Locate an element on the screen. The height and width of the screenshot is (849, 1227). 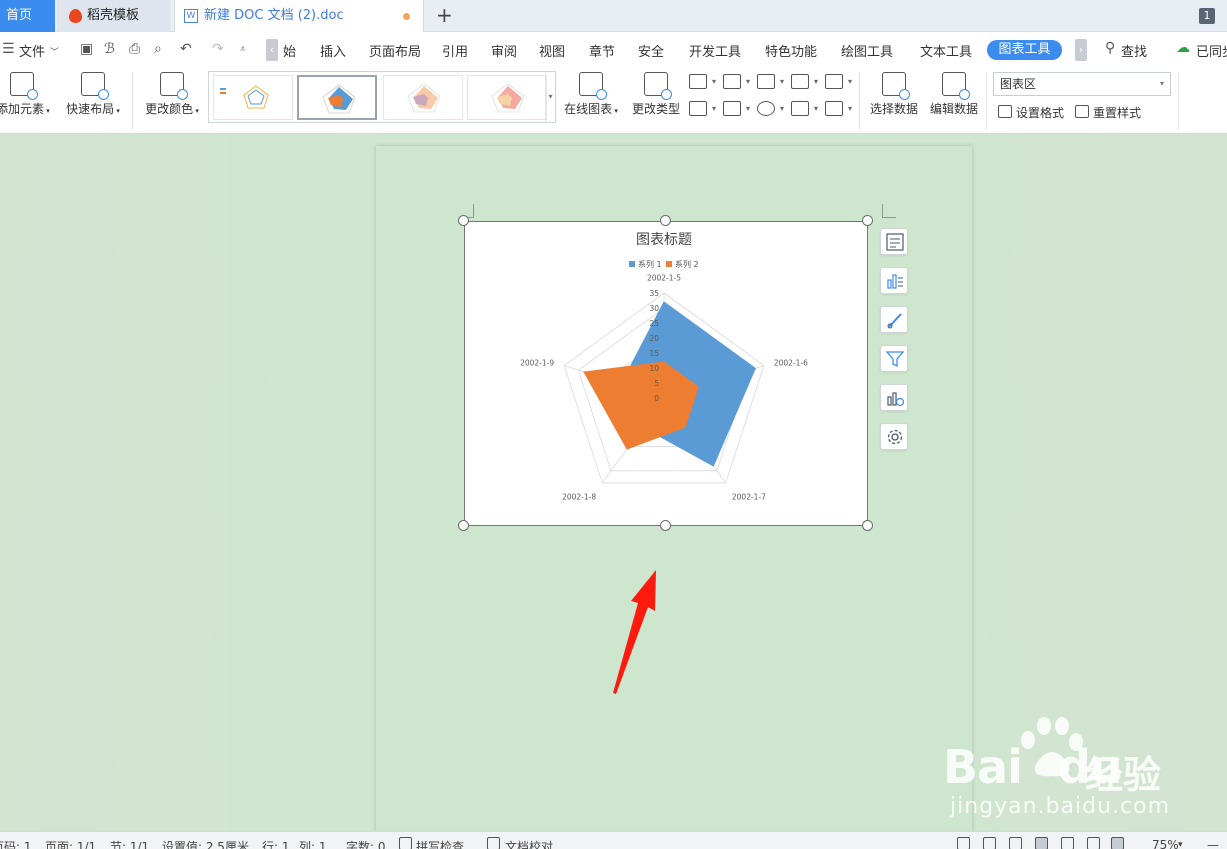
zoom-level: 75% is located at coordinates (1165, 843).